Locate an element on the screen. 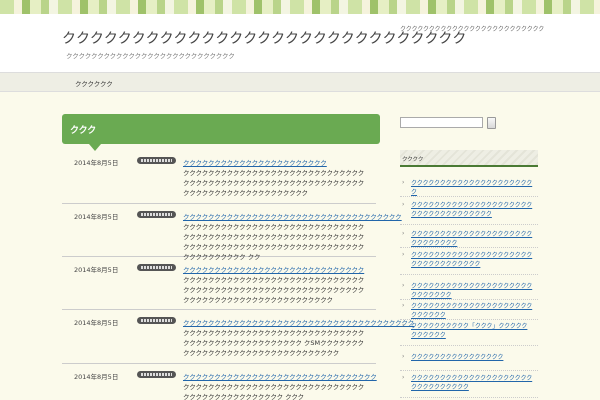 The image size is (600, 400). sidebar-list-item: › ククククククククククククククククククククククククククク is located at coordinates (469, 311).